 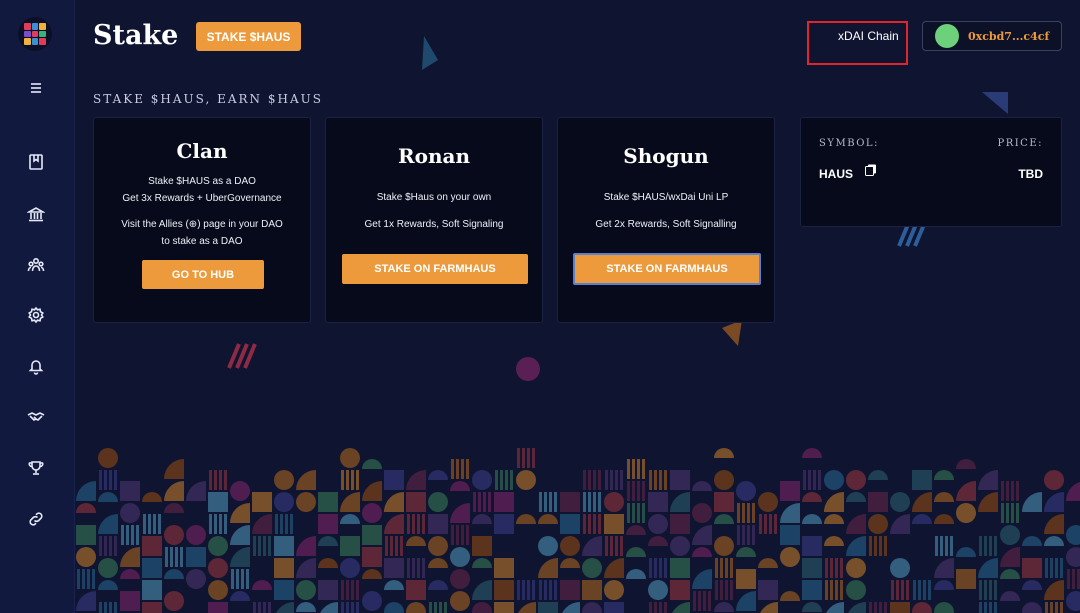 I want to click on account-button: 0xcbd7...c4cf, so click(x=992, y=36).